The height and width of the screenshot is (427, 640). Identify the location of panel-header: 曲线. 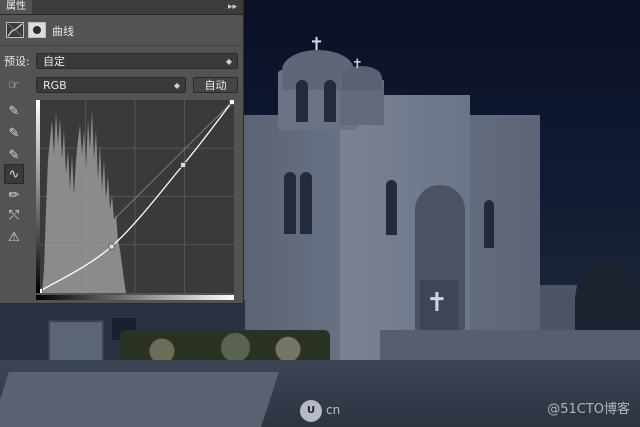
(121, 30).